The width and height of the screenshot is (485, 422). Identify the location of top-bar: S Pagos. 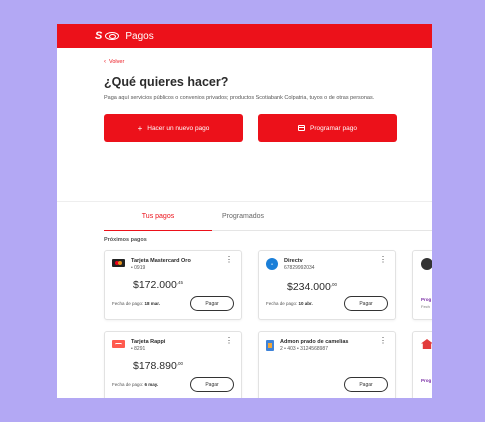
(244, 36).